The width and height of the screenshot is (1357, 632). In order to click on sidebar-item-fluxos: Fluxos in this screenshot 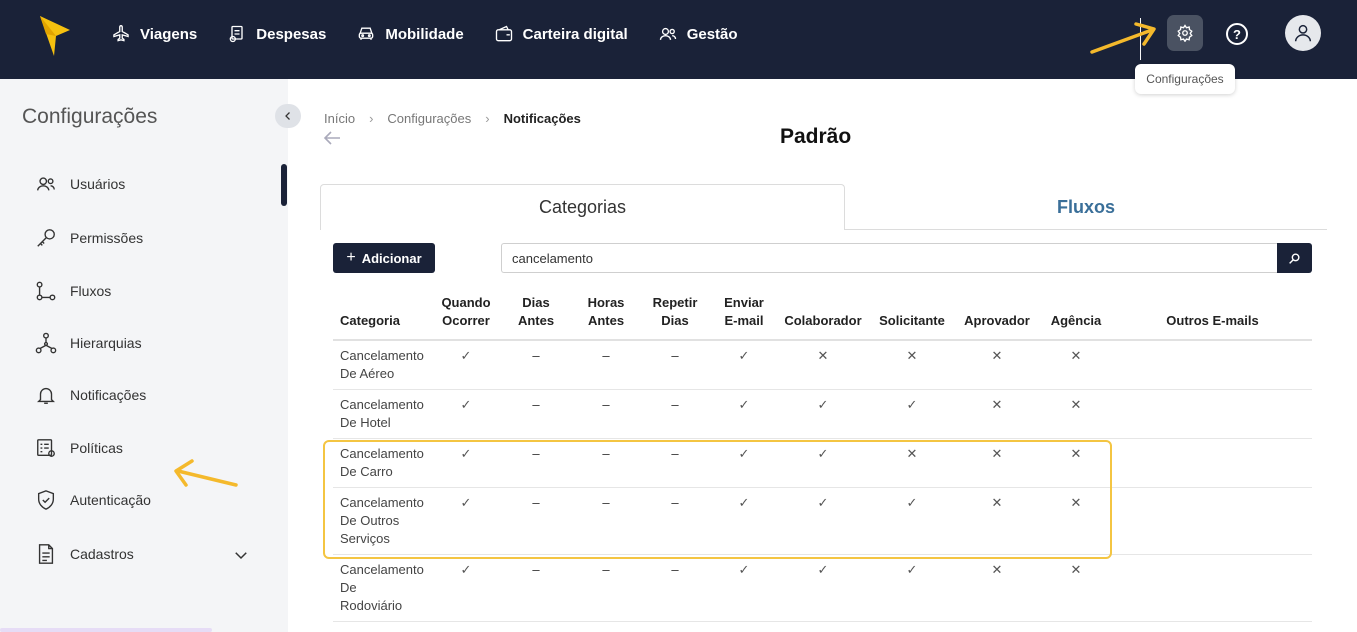, I will do `click(73, 291)`.